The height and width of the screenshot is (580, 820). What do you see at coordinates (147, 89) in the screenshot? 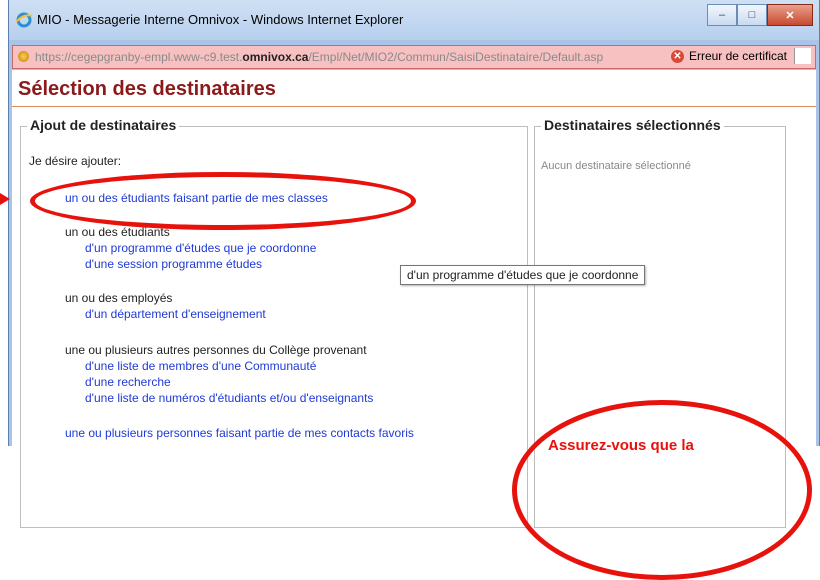
I see `page-title: Sélection des destinataires` at bounding box center [147, 89].